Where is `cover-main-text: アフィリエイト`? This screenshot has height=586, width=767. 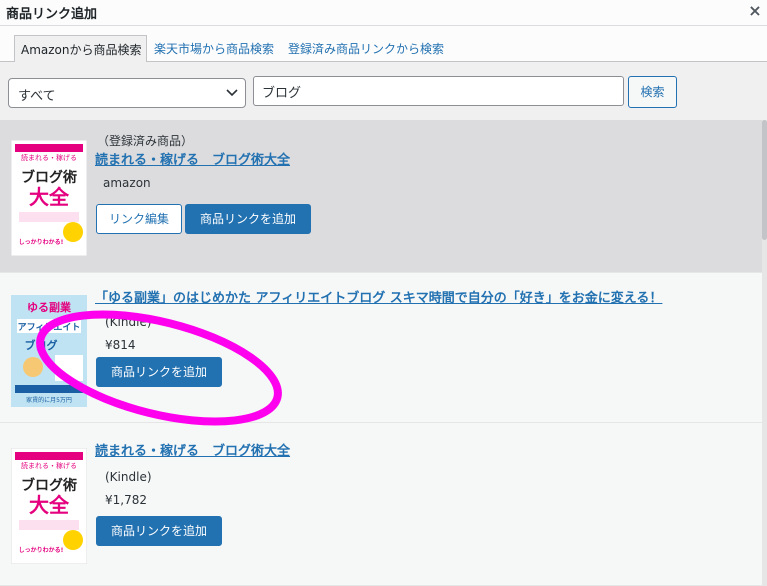
cover-main-text: アフィリエイト is located at coordinates (49, 327).